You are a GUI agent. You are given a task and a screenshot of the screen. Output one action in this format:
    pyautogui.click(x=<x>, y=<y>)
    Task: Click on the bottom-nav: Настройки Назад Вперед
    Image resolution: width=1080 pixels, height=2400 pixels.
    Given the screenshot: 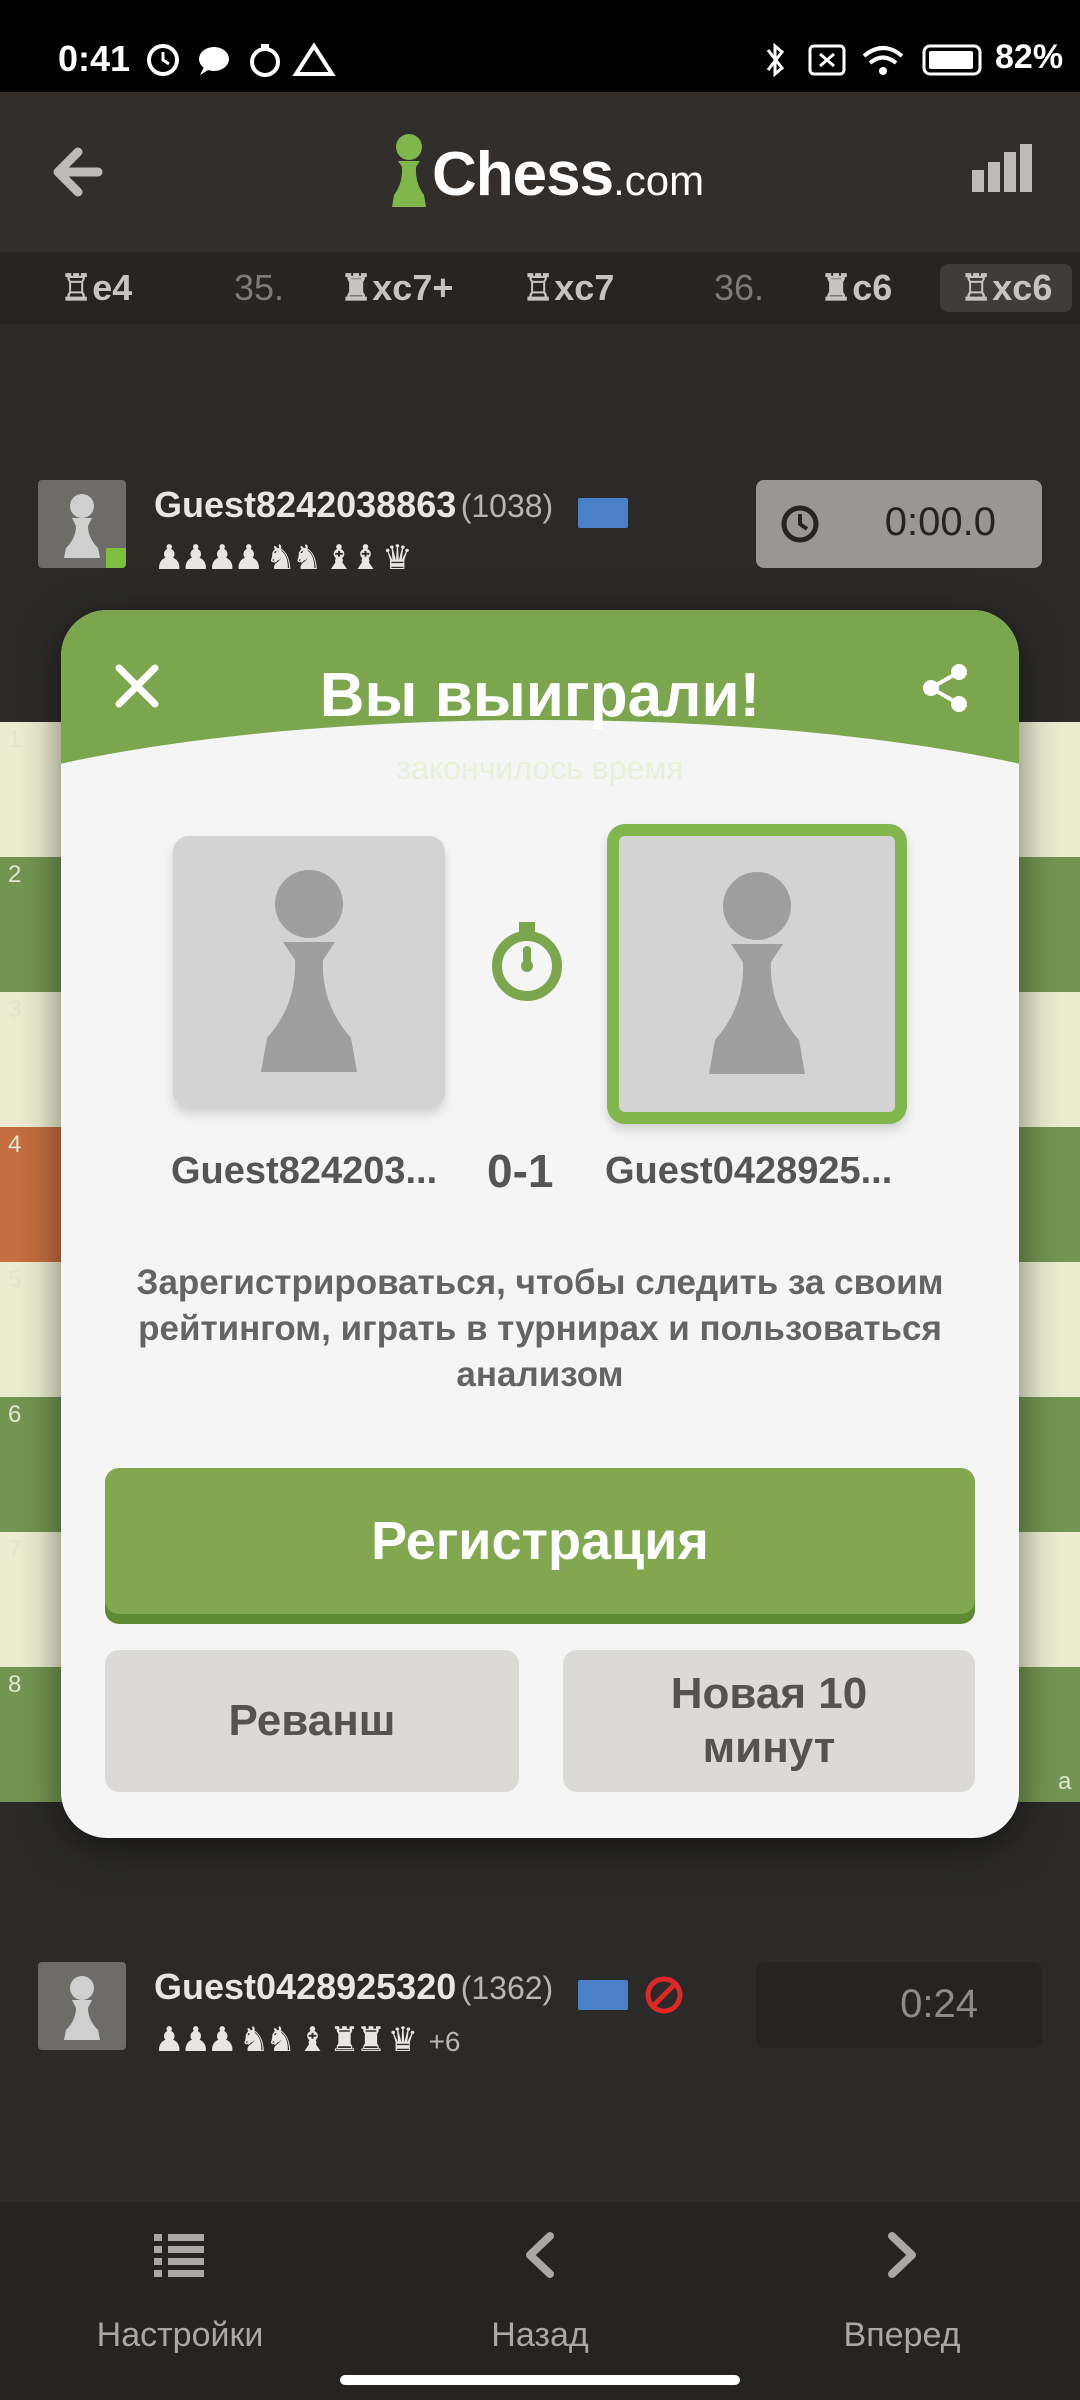 What is the action you would take?
    pyautogui.click(x=540, y=2301)
    